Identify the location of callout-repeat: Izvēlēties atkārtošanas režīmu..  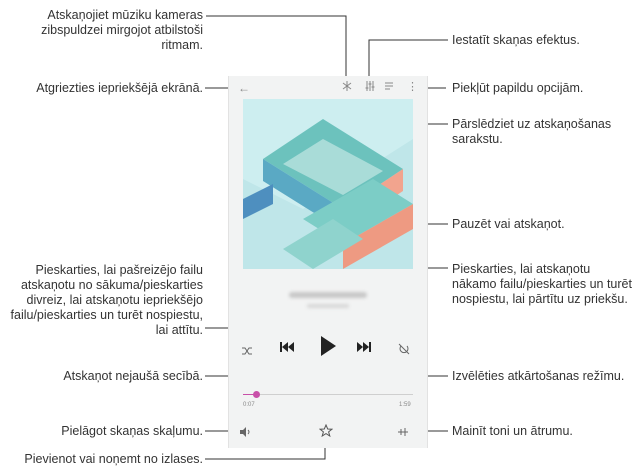
(538, 376).